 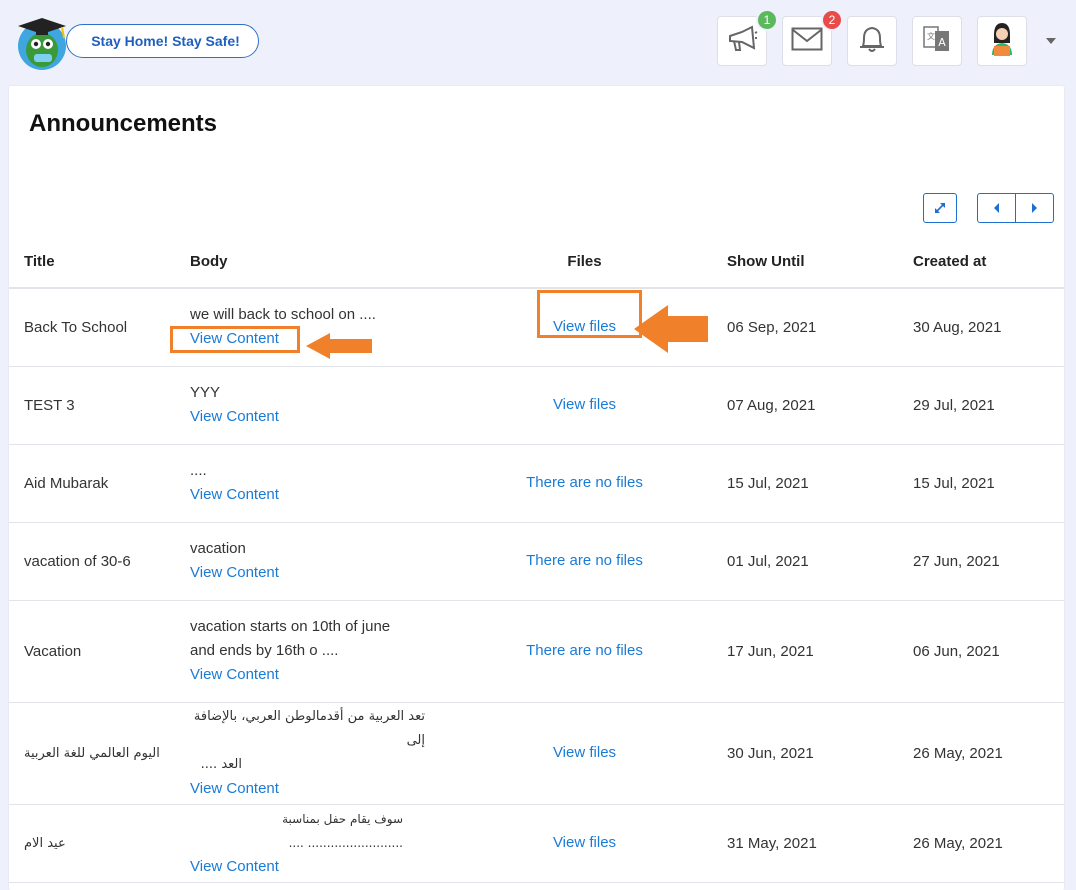 I want to click on svg-text: A, so click(x=942, y=42).